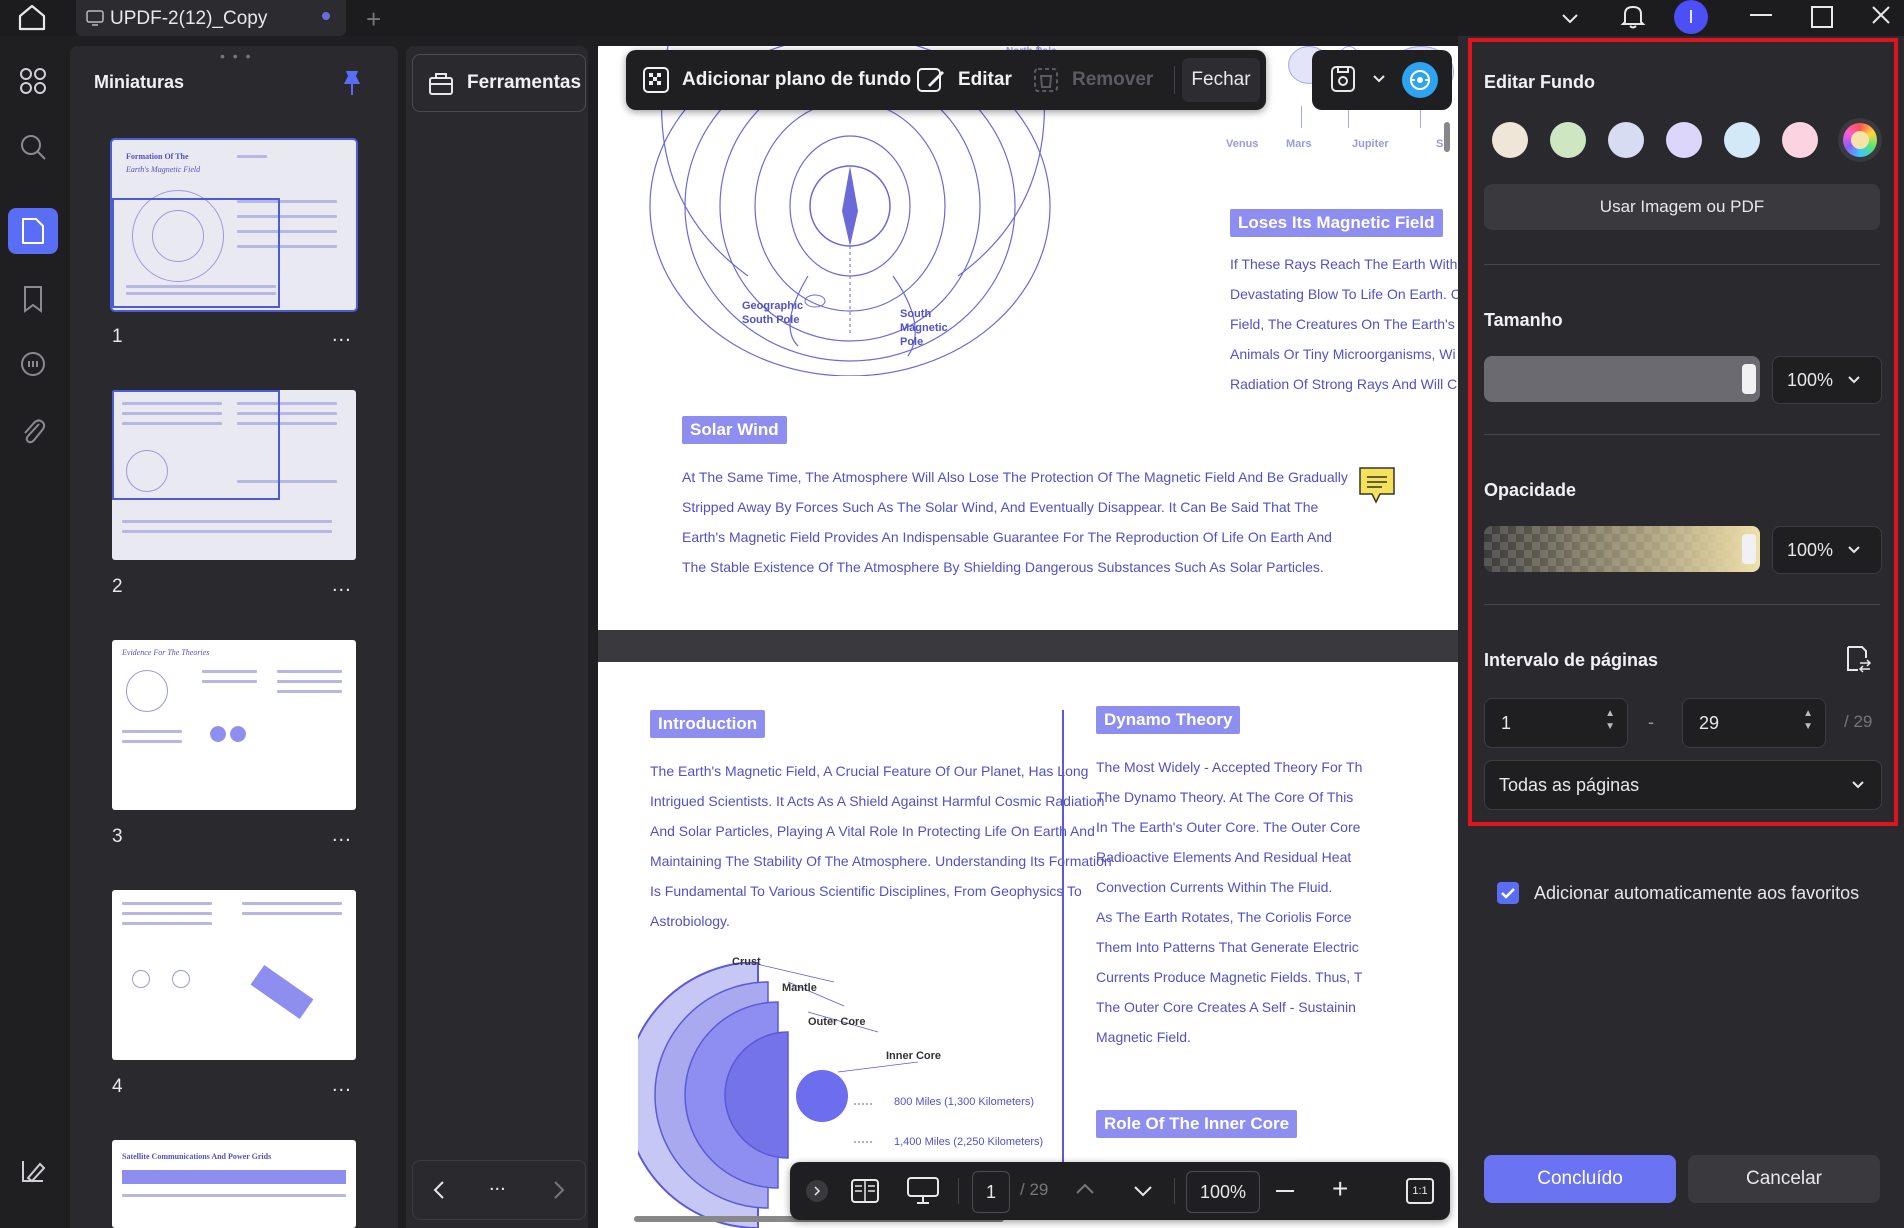 The image size is (1904, 1228). What do you see at coordinates (1626, 140) in the screenshot?
I see `color-swatch-blue-gray` at bounding box center [1626, 140].